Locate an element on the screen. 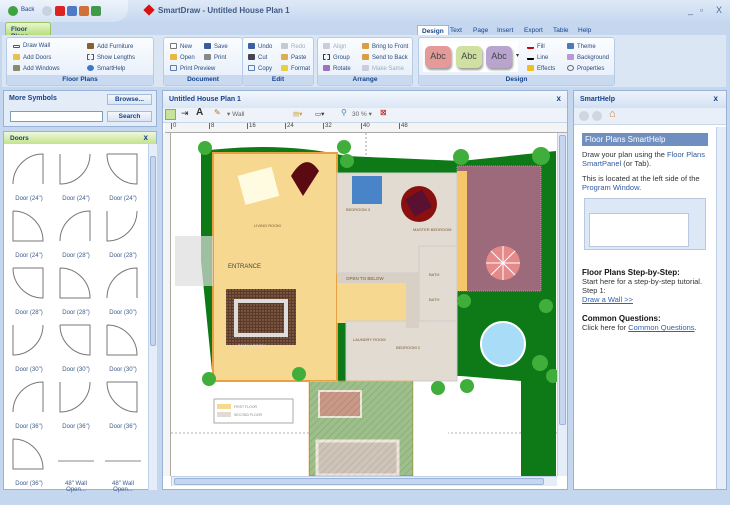 The width and height of the screenshot is (730, 505). undo-button: Undo is located at coordinates (260, 46).